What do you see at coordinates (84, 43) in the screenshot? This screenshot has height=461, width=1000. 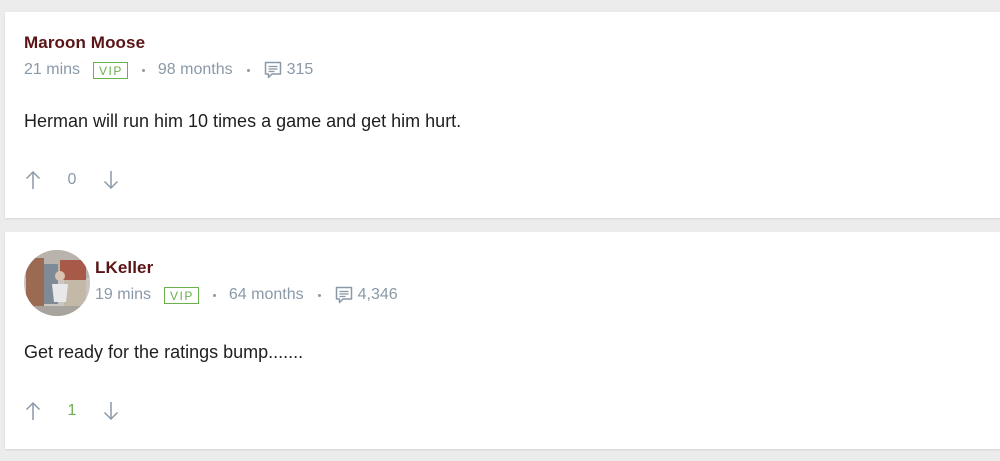 I see `author-name: Maroon Moose` at bounding box center [84, 43].